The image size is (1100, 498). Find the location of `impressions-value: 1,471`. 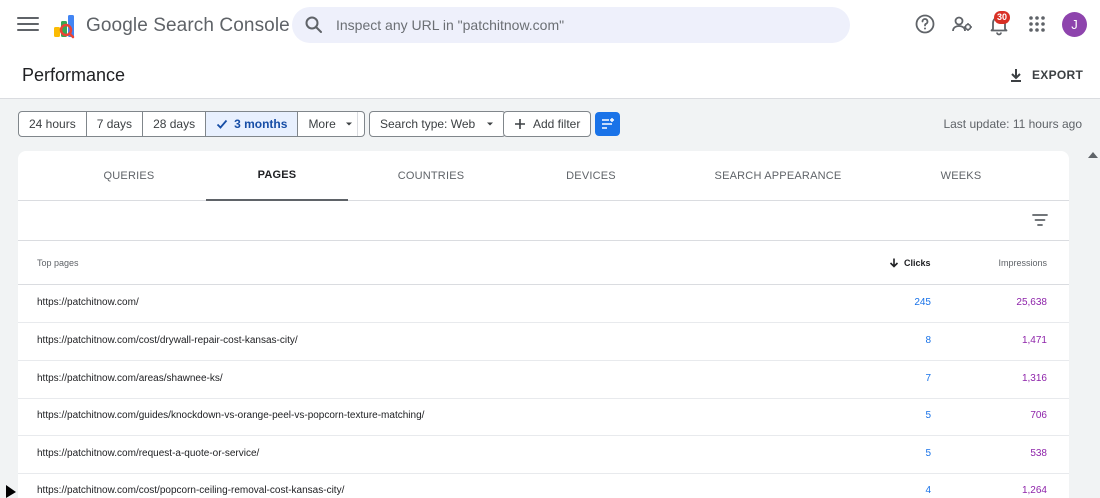

impressions-value: 1,471 is located at coordinates (1034, 340).